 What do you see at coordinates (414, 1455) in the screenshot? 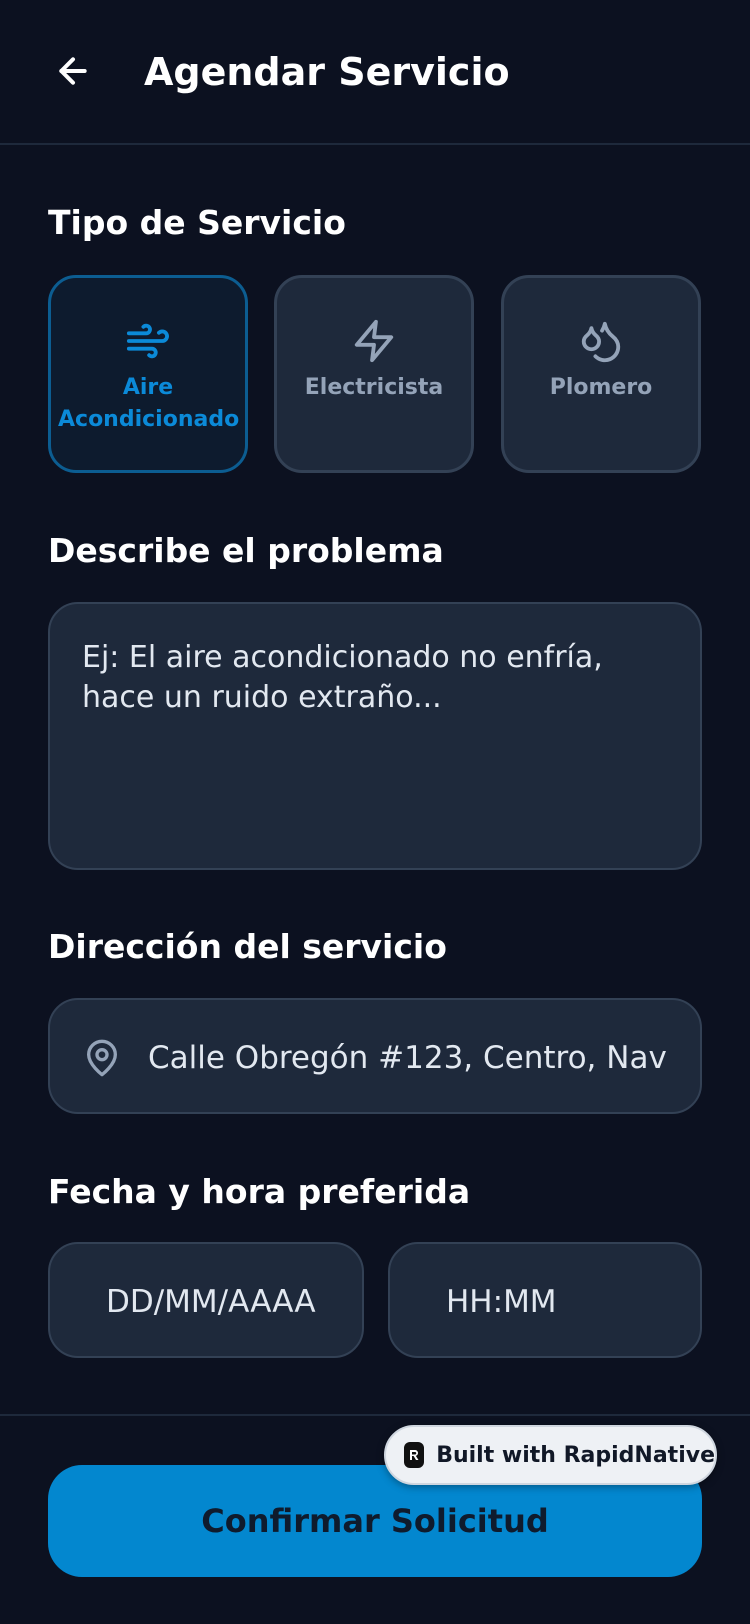
I see `rapidnative-logo-icon` at bounding box center [414, 1455].